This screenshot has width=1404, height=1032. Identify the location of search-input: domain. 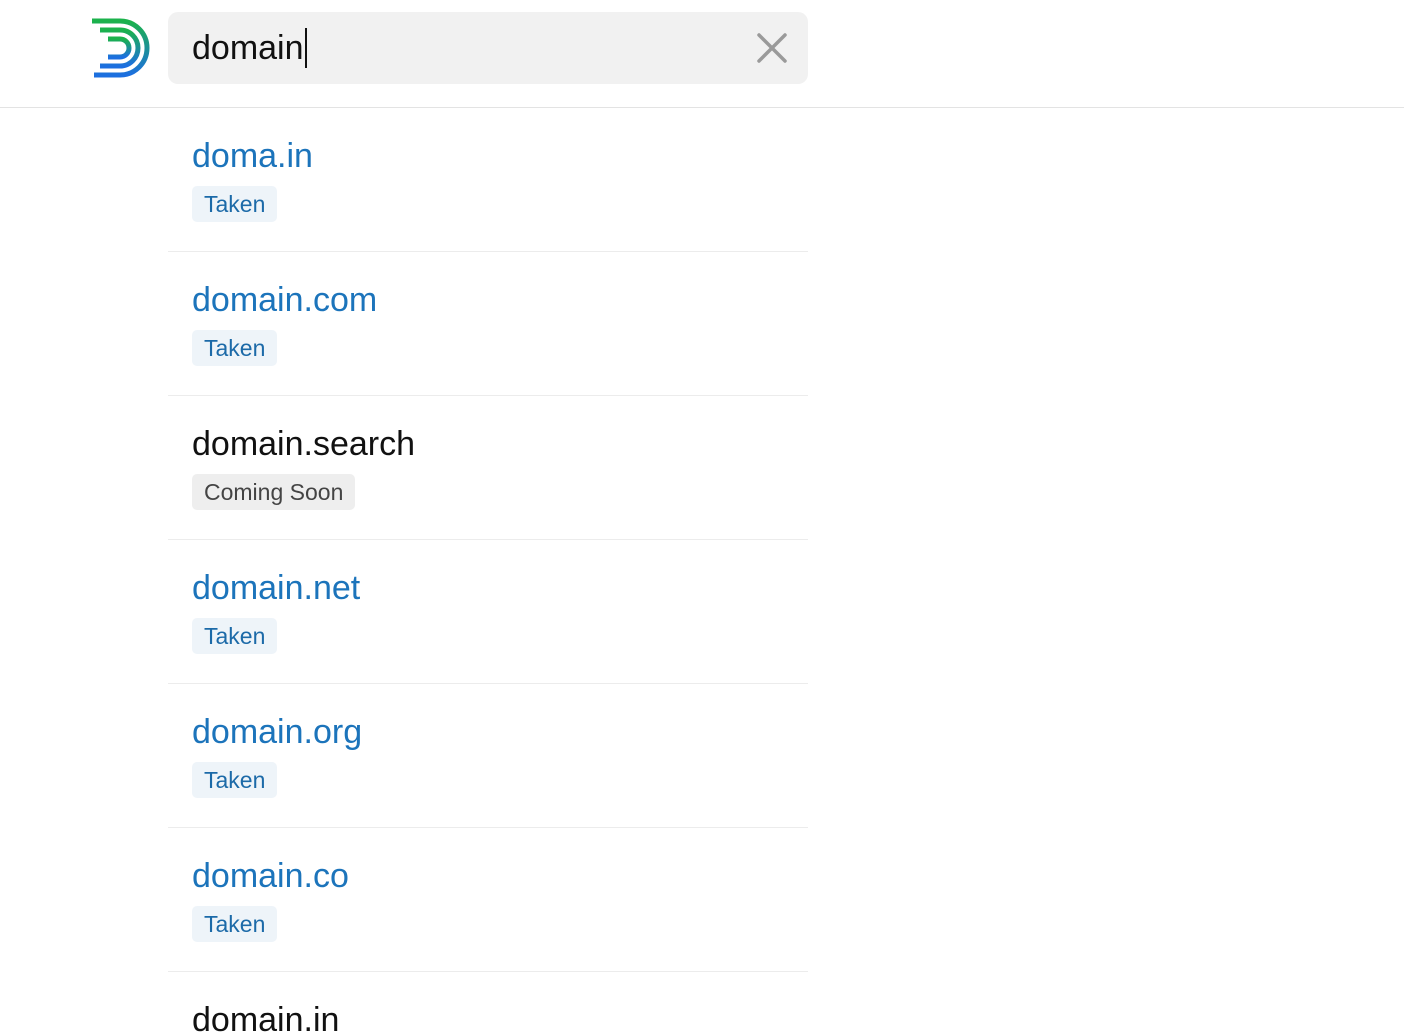
(249, 48).